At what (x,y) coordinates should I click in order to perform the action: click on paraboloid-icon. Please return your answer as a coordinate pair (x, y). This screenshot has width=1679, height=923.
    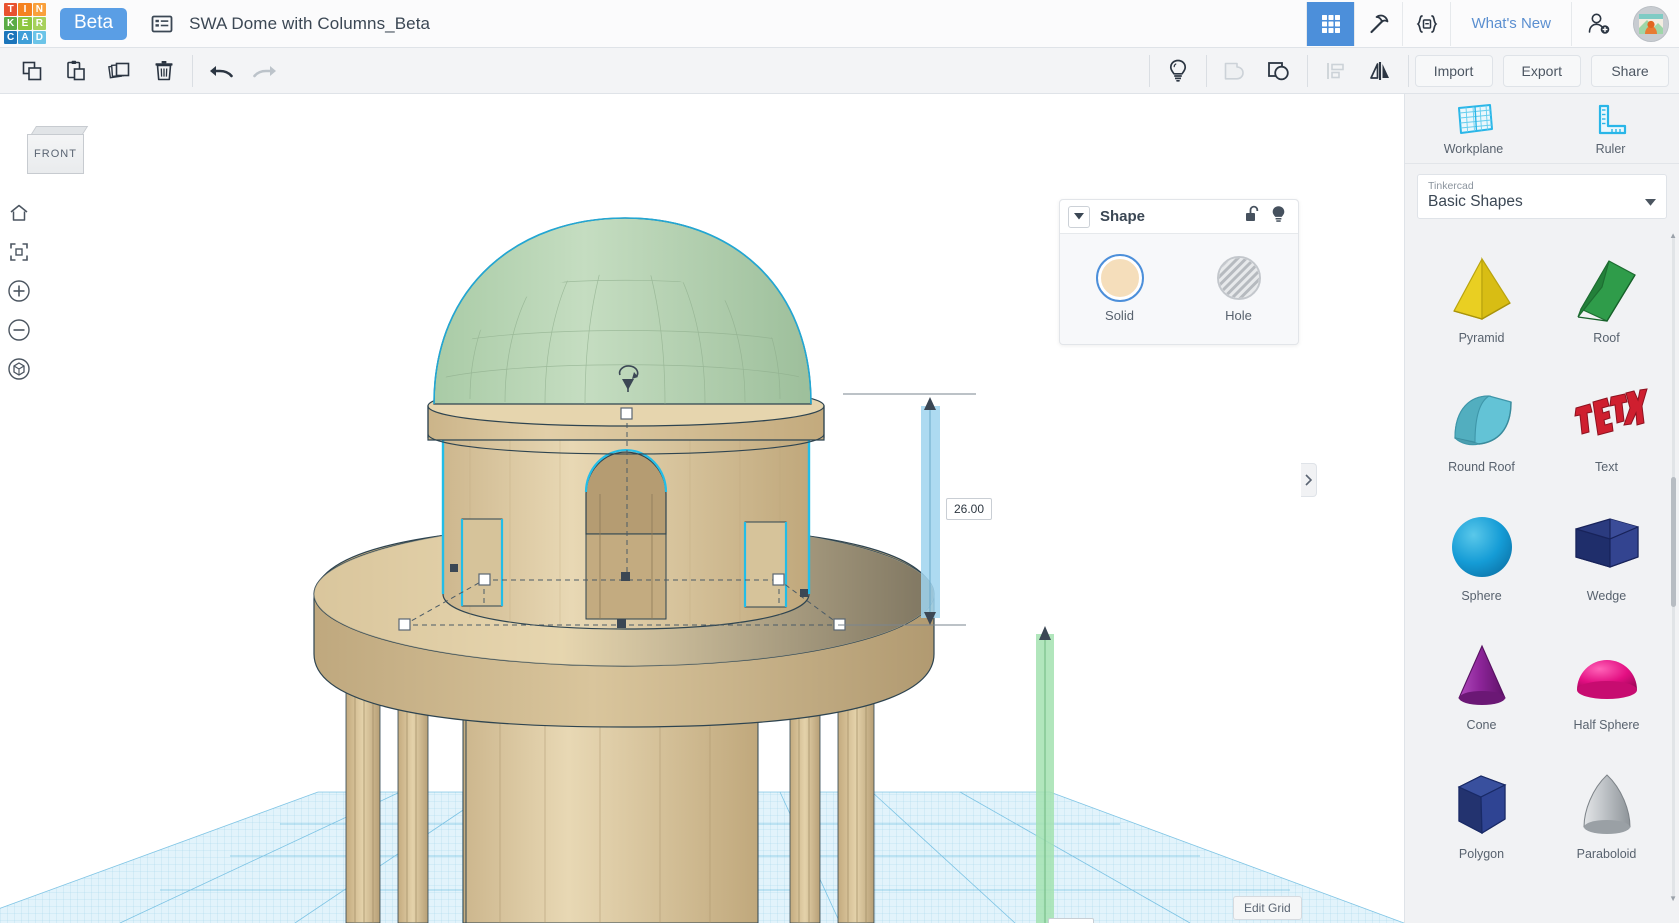
    Looking at the image, I should click on (1606, 803).